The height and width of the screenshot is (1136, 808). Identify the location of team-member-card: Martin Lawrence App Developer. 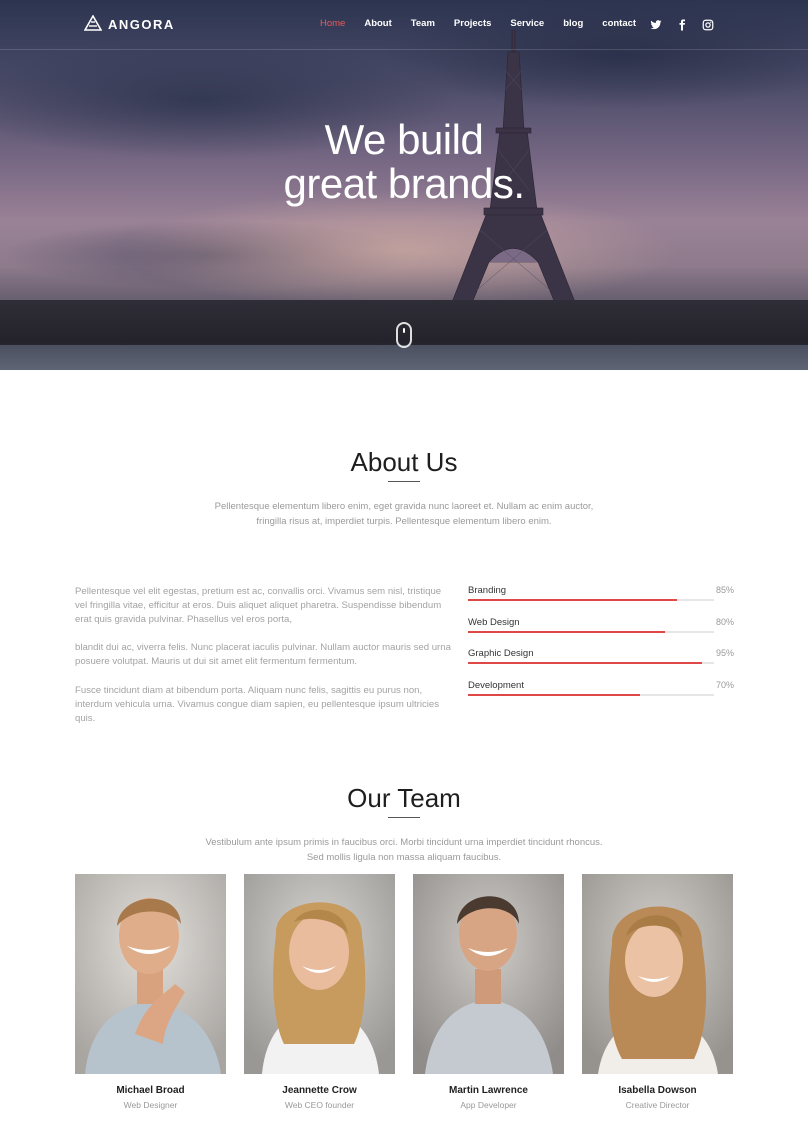
(488, 992).